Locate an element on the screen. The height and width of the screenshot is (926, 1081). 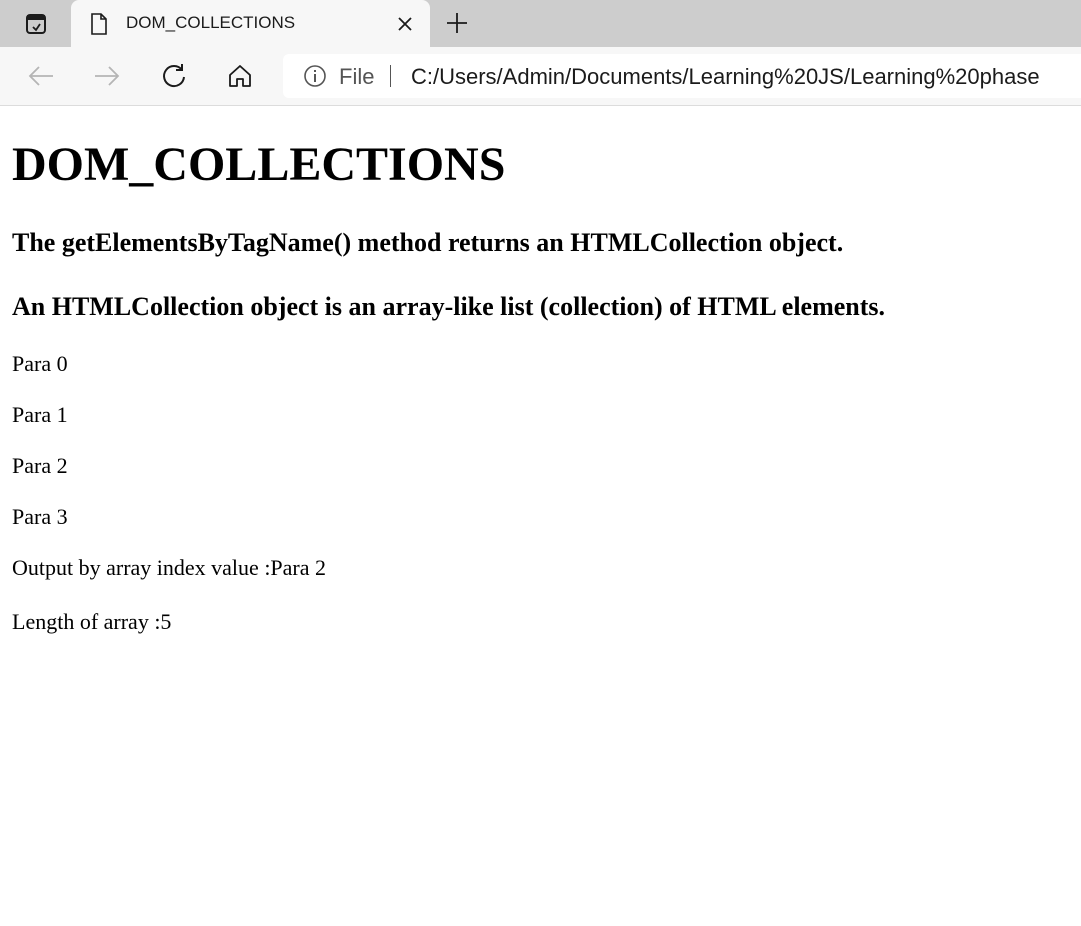
close-tab-button is located at coordinates (405, 24).